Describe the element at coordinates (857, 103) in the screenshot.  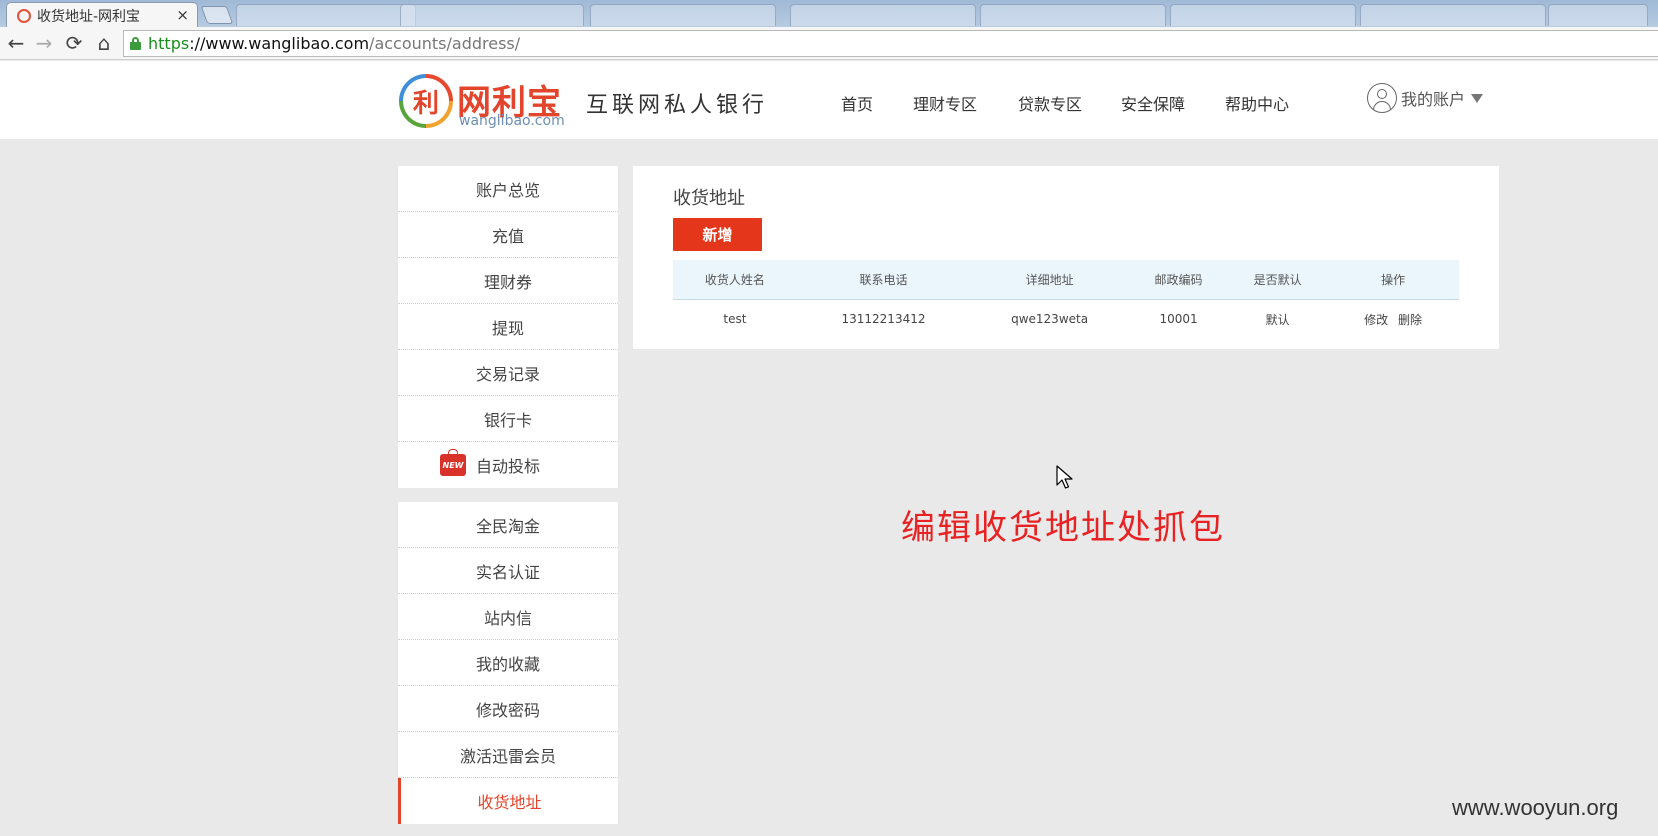
I see `nav-home: 首页` at that location.